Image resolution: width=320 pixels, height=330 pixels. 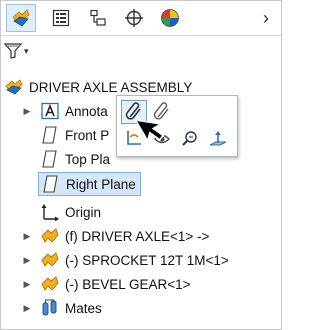 I want to click on tab-display-manager, so click(x=170, y=18).